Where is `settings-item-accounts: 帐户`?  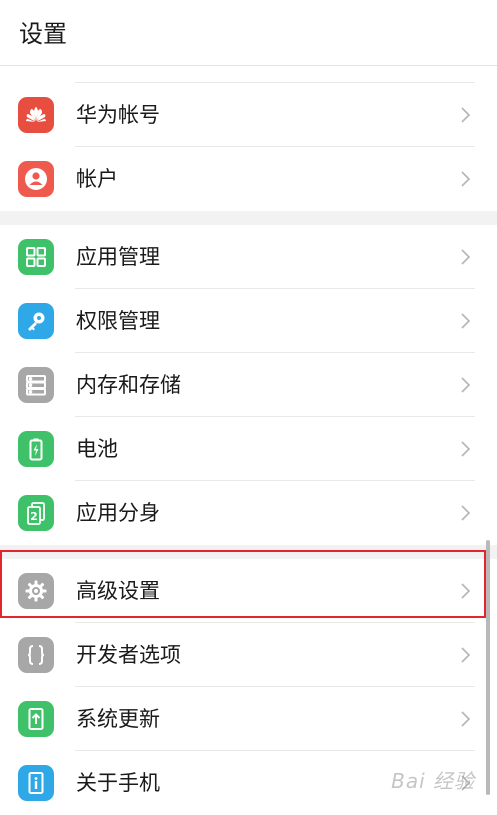
settings-item-accounts: 帐户 is located at coordinates (248, 179).